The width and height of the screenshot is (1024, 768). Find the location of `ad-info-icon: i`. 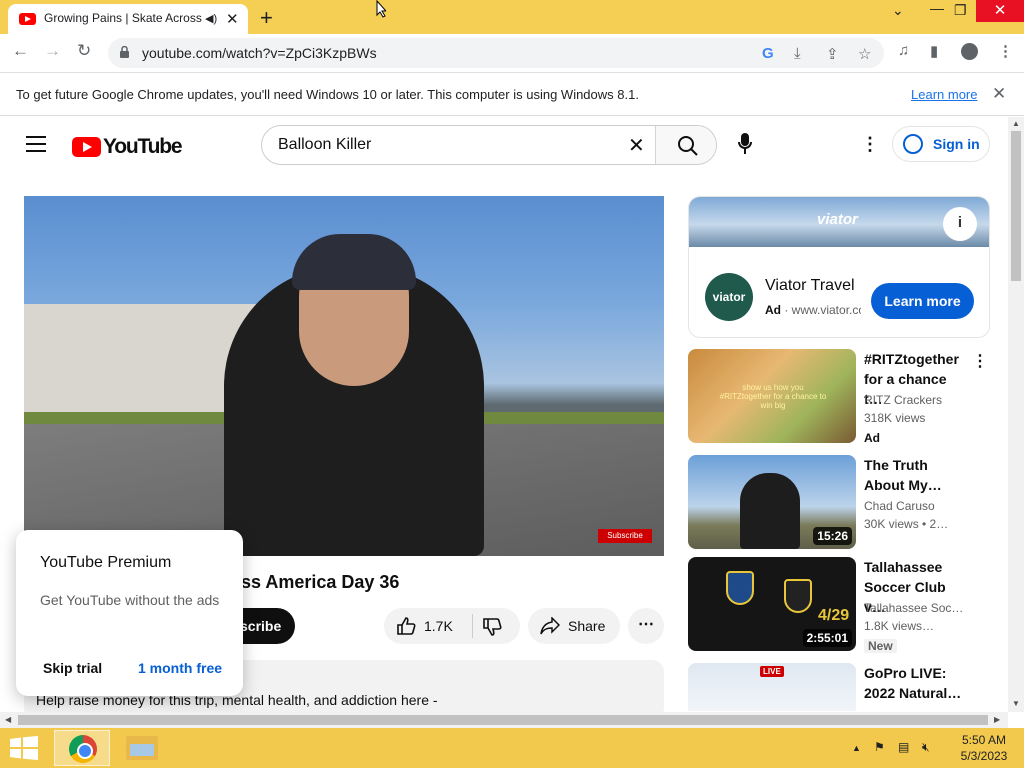

ad-info-icon: i is located at coordinates (960, 224).